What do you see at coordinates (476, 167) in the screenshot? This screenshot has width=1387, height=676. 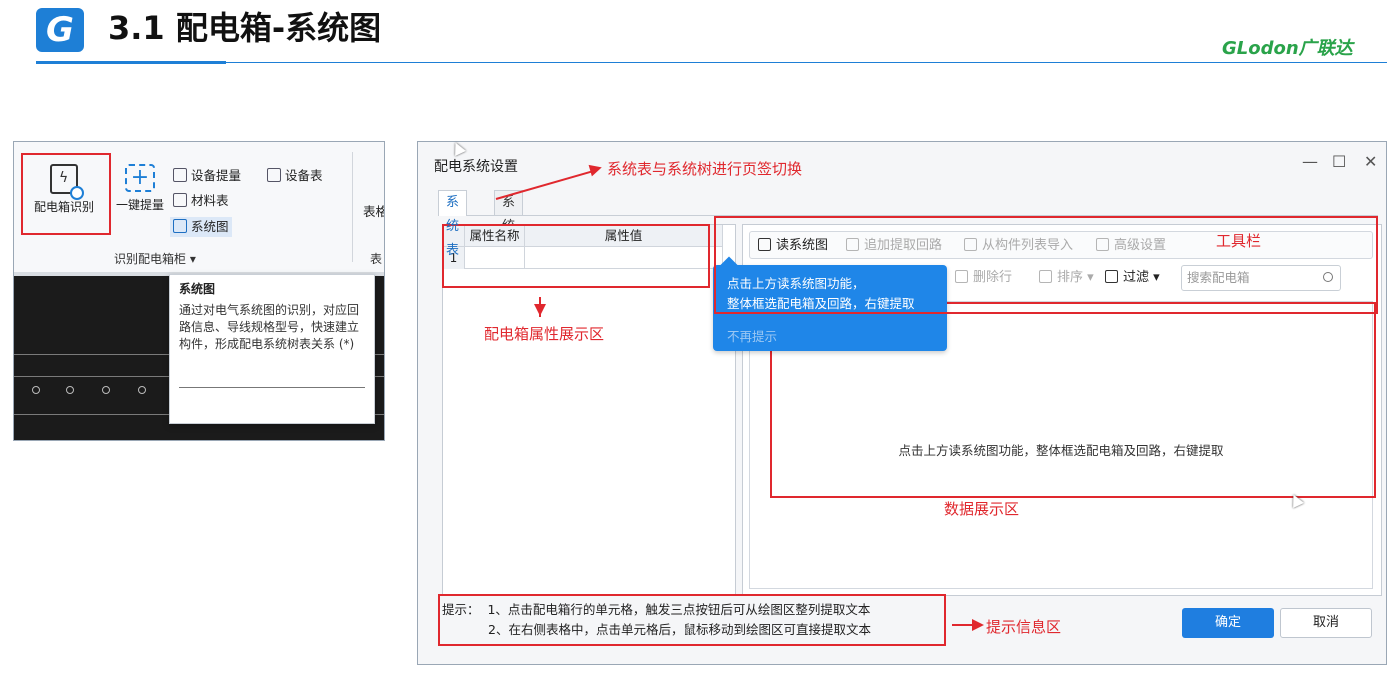 I see `dialog-title: 配电系统设置` at bounding box center [476, 167].